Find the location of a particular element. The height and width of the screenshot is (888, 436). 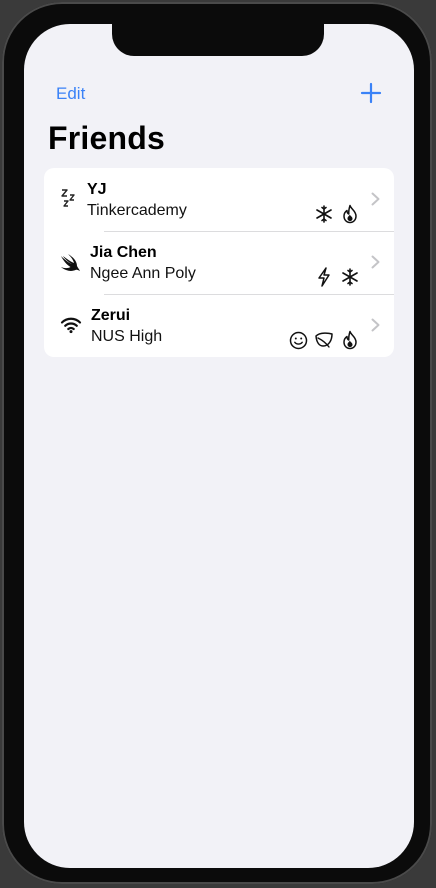

navigation-bar: Edit is located at coordinates (219, 97).